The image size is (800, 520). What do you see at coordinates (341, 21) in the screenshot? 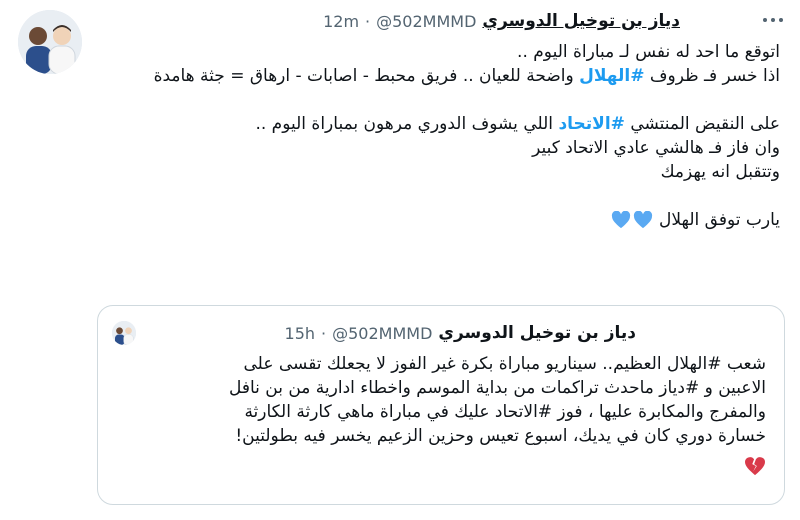
I see `timestamp: 12m` at bounding box center [341, 21].